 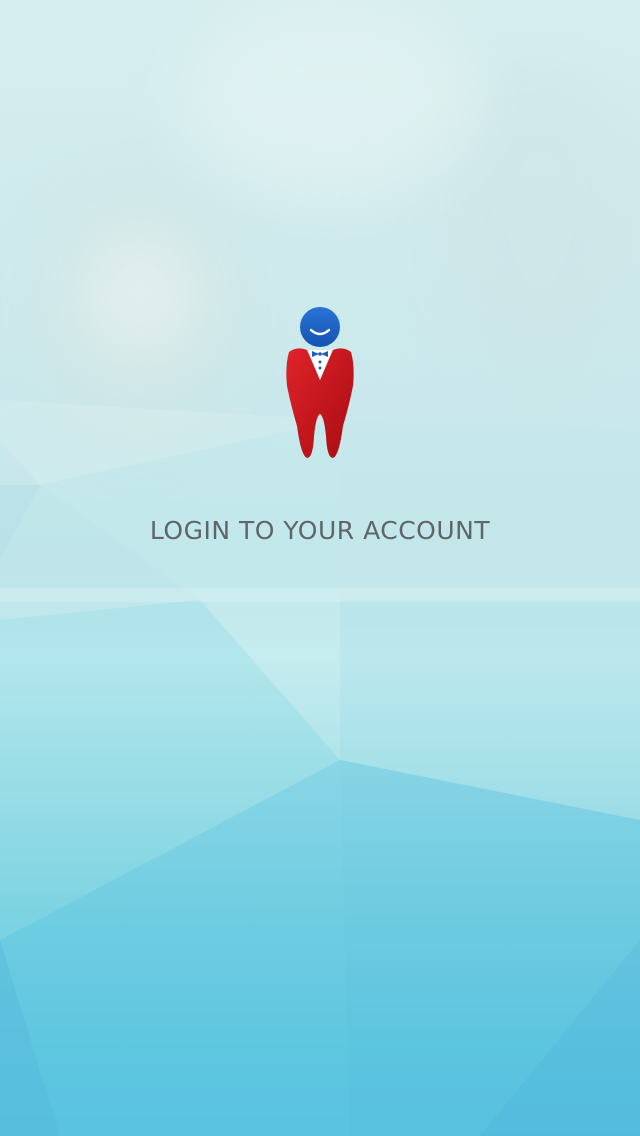 I want to click on tooth-butler-icon, so click(x=320, y=382).